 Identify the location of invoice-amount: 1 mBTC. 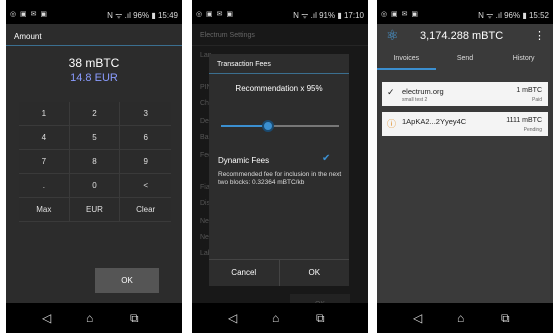
(529, 90).